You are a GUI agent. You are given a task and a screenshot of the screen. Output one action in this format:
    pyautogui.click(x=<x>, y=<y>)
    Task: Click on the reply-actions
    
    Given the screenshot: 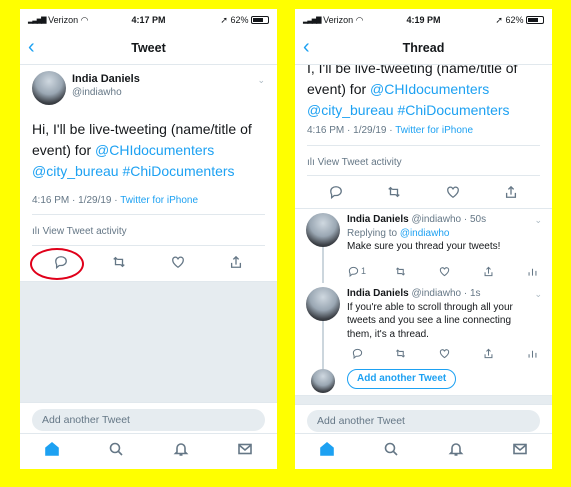 What is the action you would take?
    pyautogui.click(x=444, y=353)
    